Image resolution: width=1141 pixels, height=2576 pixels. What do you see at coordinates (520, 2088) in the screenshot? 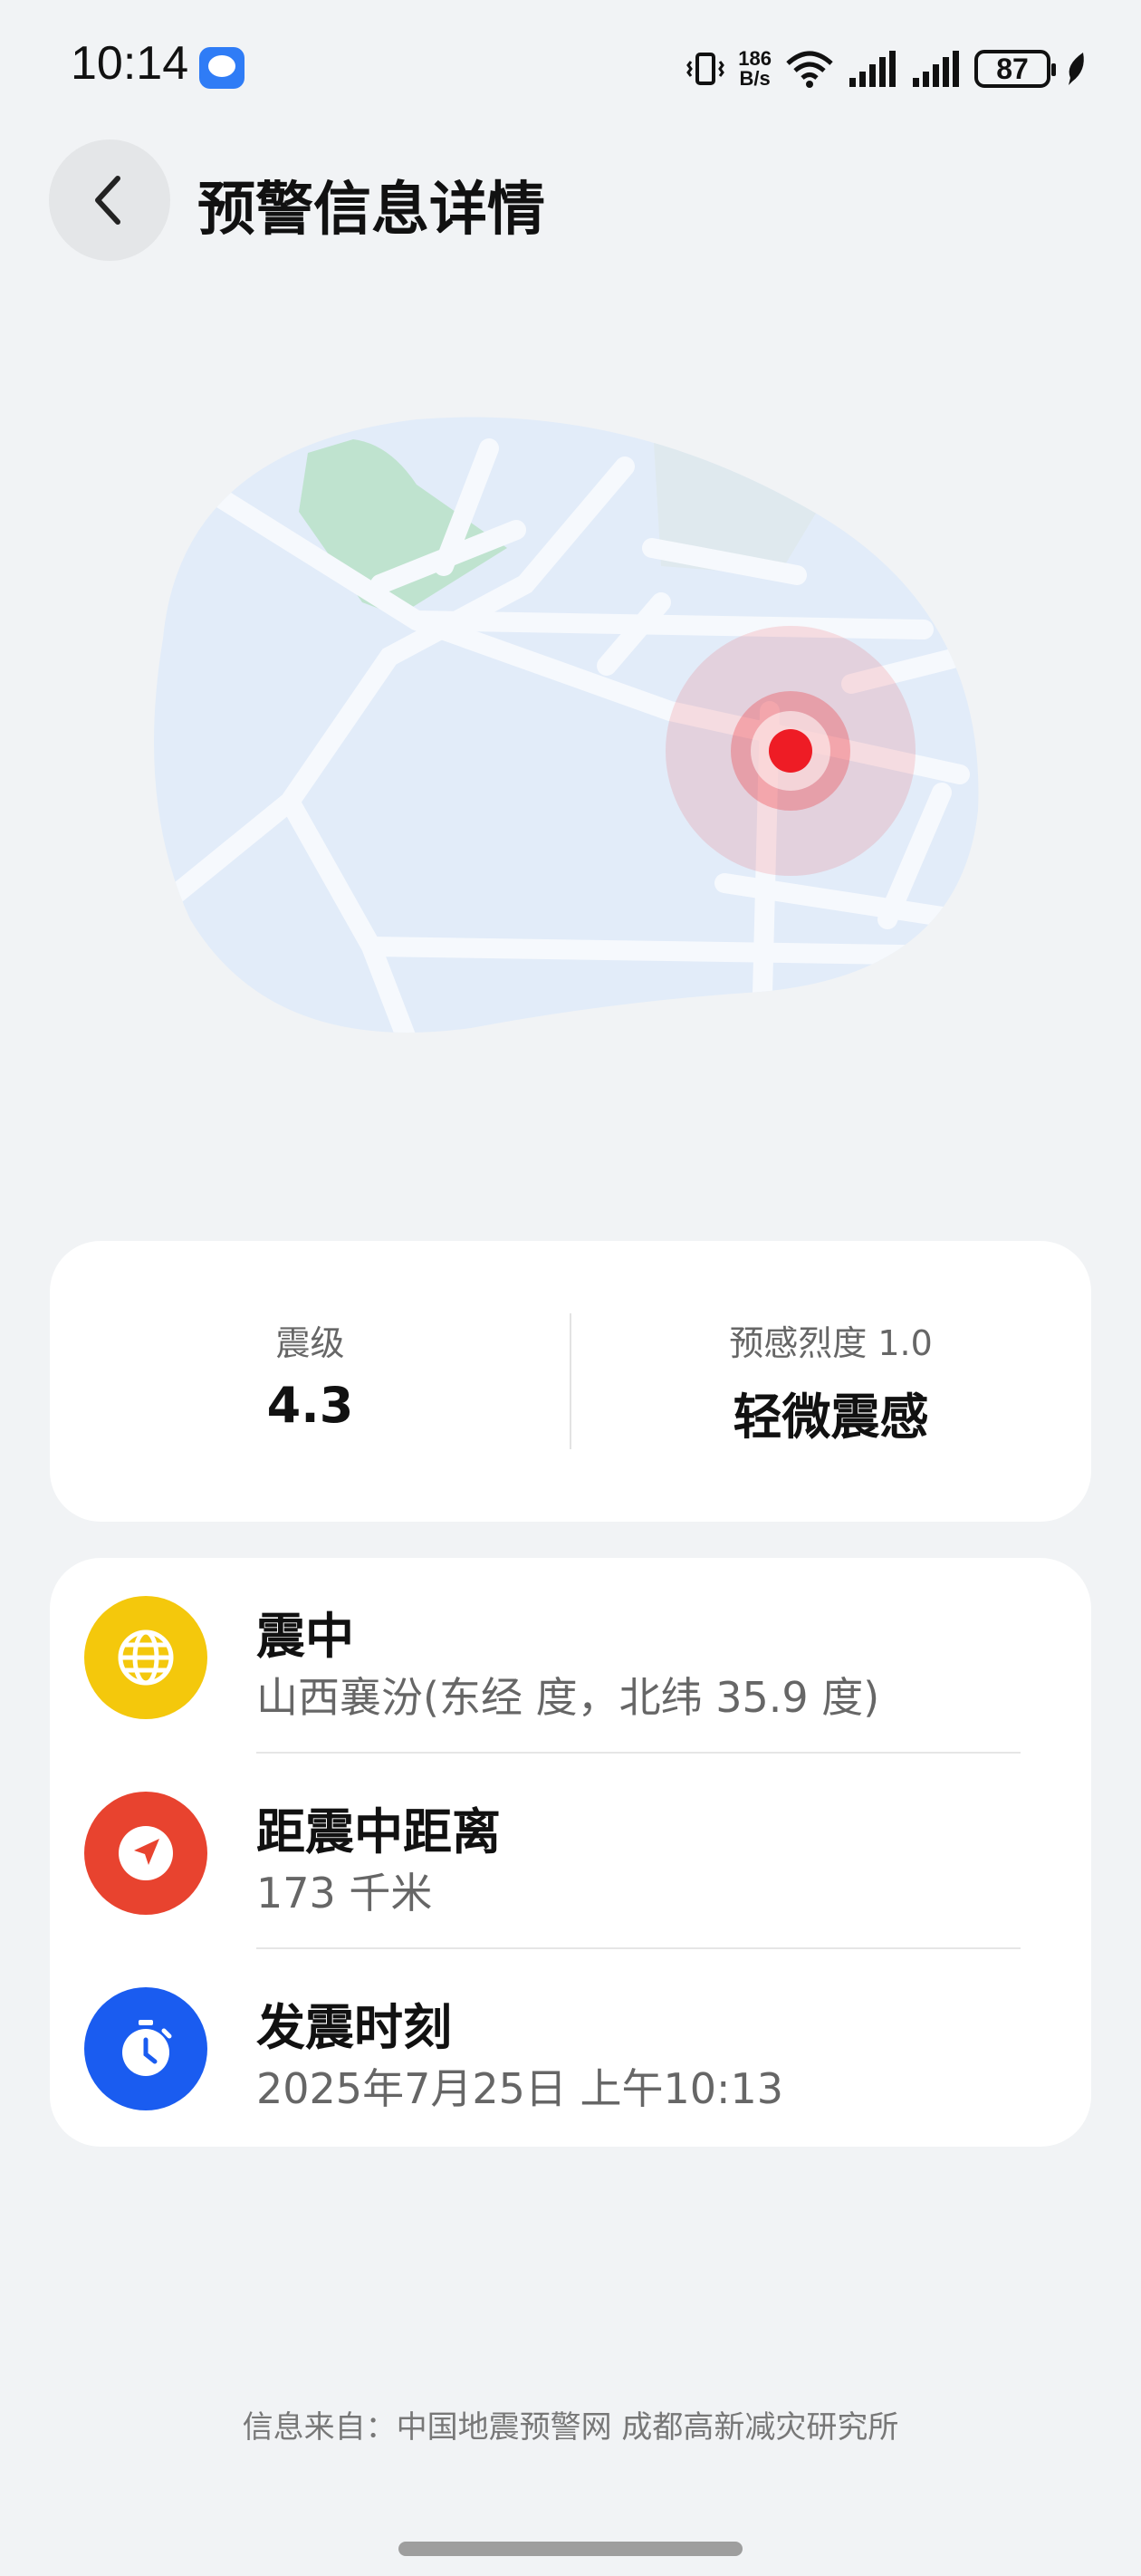
I see `time-value: 2025年7月25日 上午10:13` at bounding box center [520, 2088].